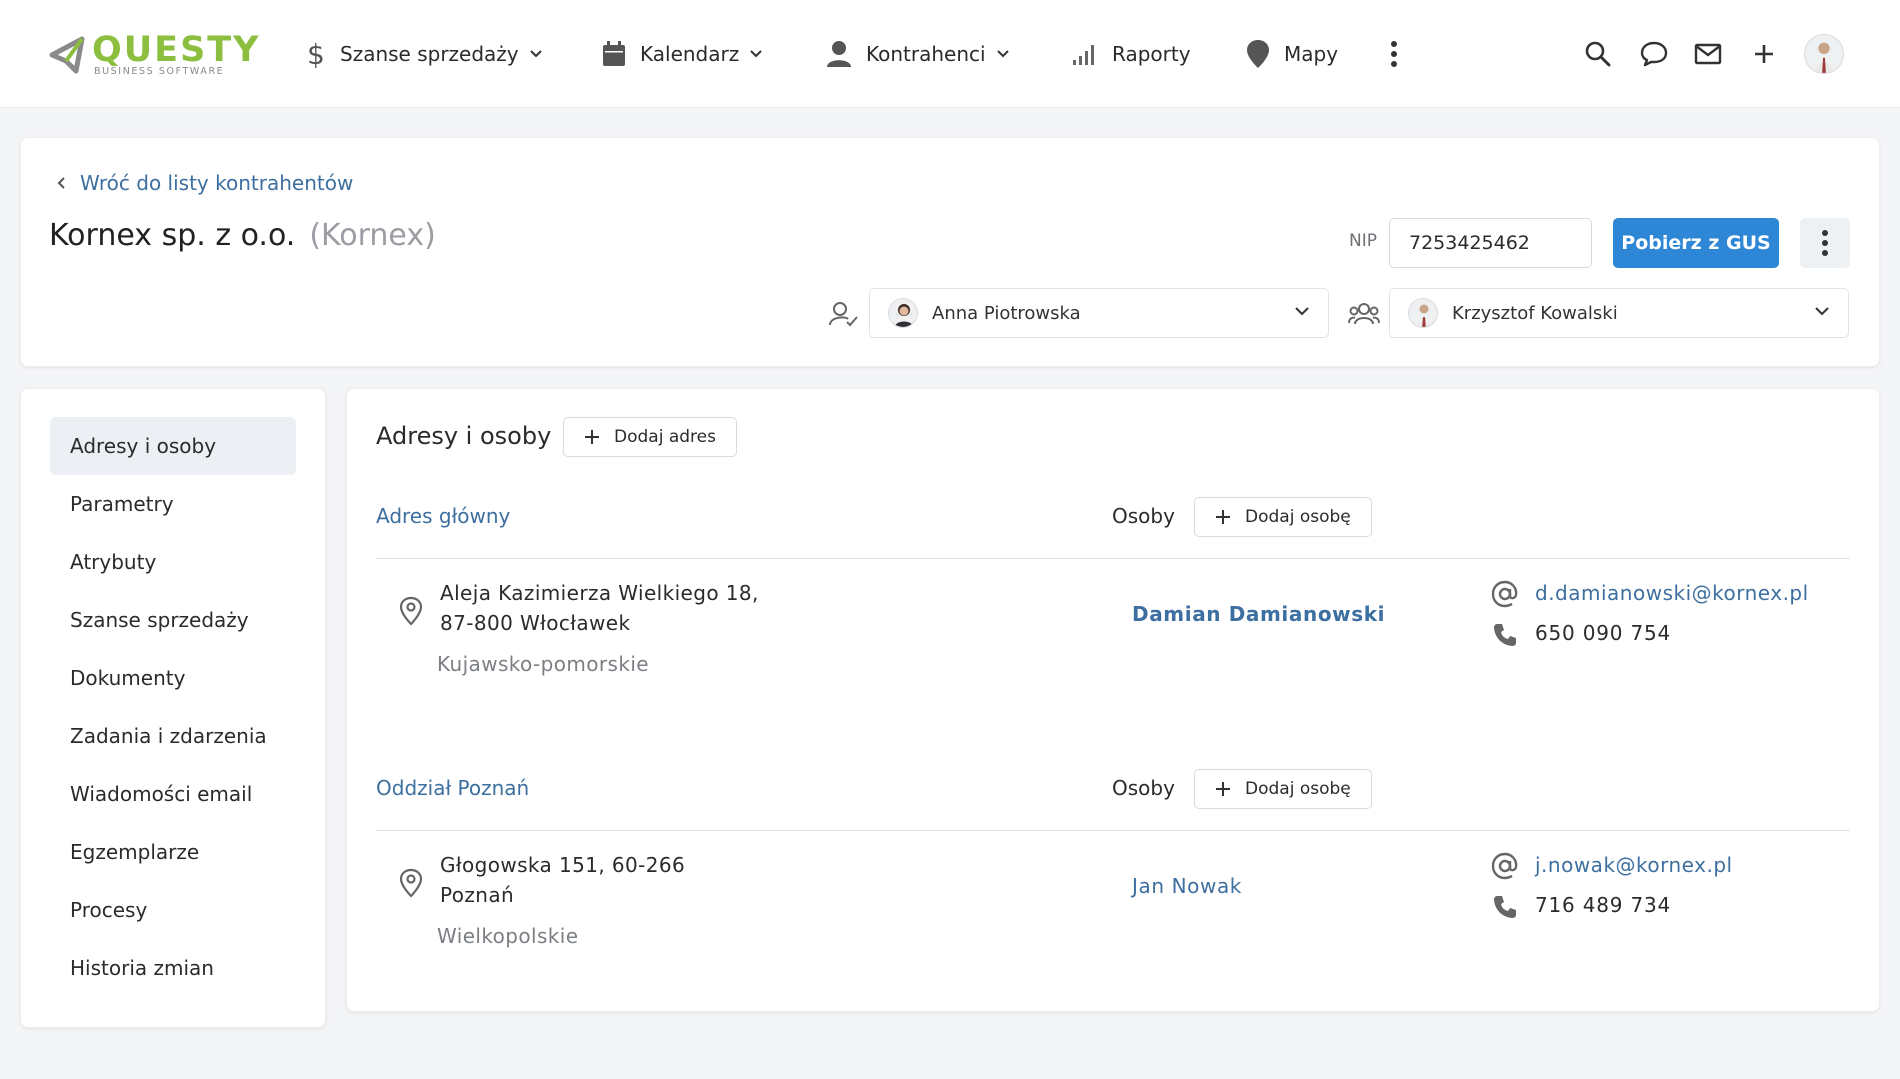 The image size is (1900, 1079). I want to click on nav-contractors: Kontrahenci, so click(918, 54).